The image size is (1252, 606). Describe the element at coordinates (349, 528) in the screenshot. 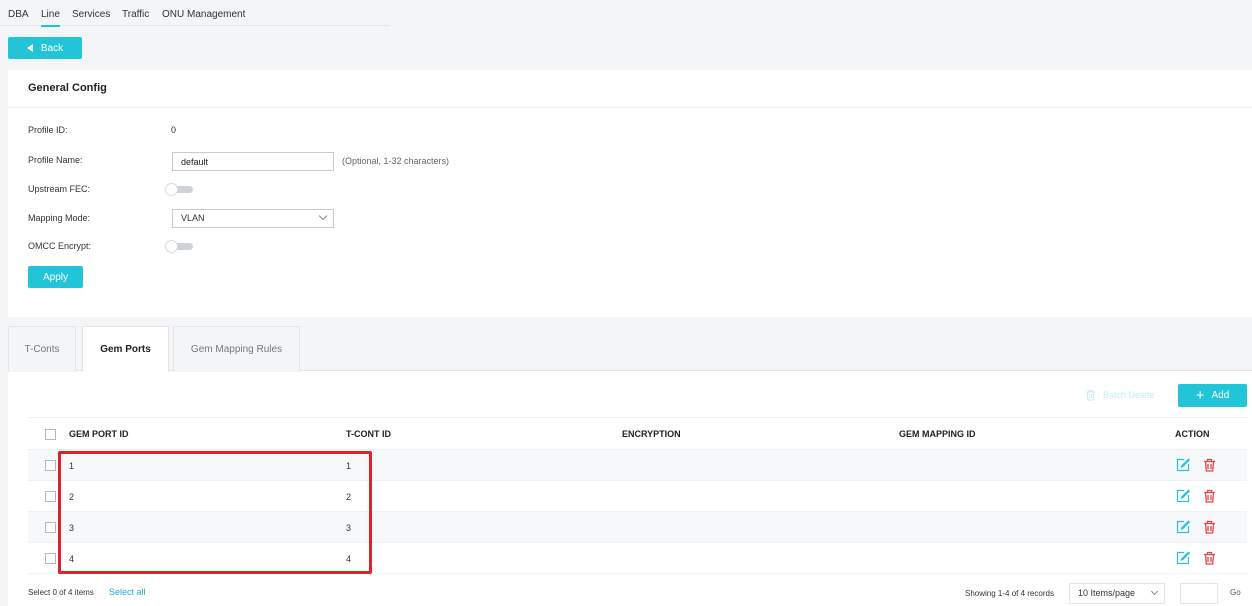

I see `tcont-id-cell: 3` at that location.